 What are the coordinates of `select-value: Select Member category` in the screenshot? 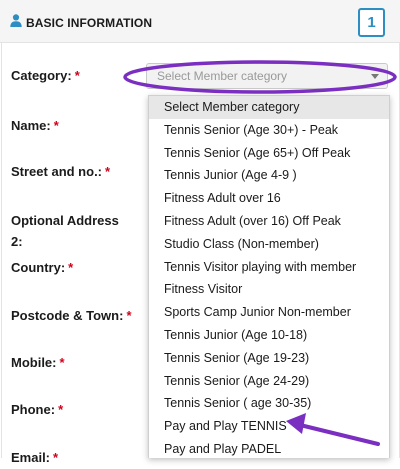 It's located at (222, 76).